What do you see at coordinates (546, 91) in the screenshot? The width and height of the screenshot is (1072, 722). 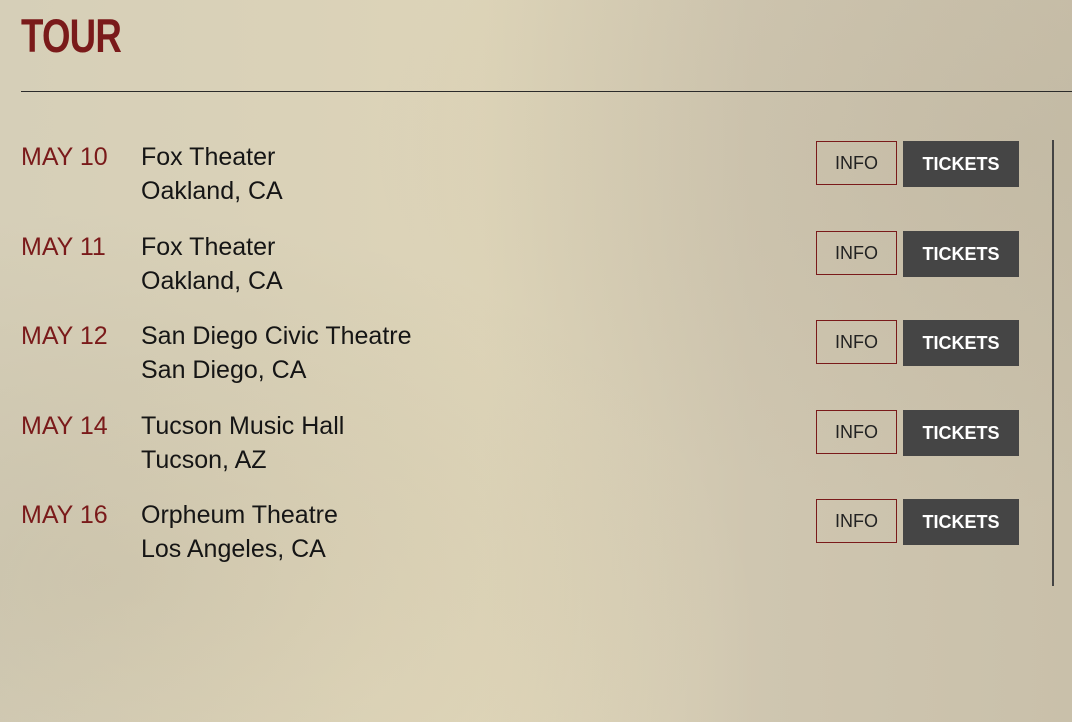 I see `title-divider` at bounding box center [546, 91].